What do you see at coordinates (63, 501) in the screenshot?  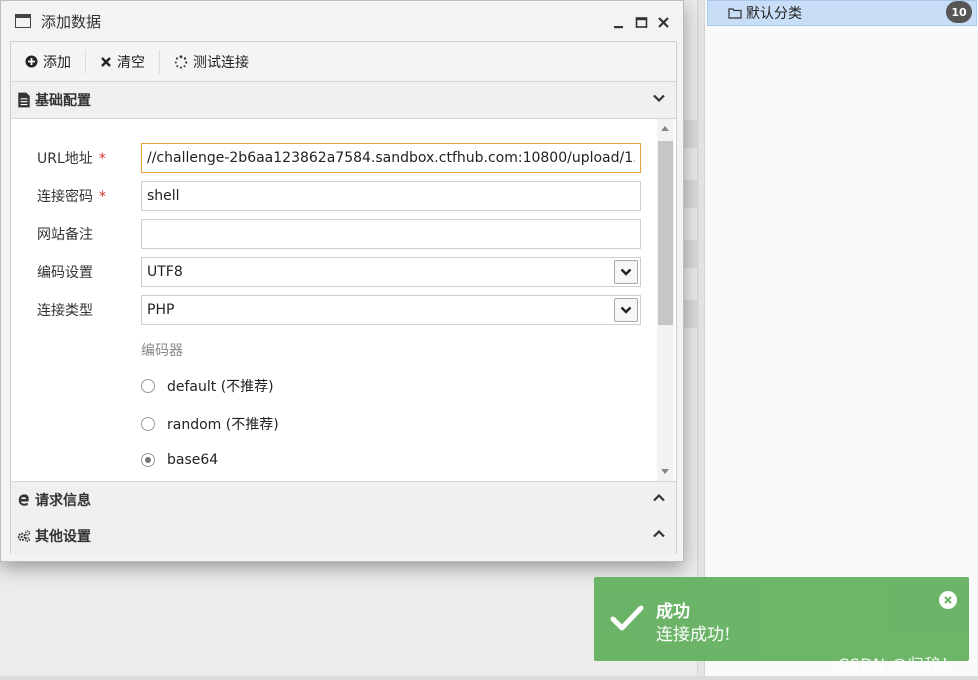 I see `section-request-label: 请求信息` at bounding box center [63, 501].